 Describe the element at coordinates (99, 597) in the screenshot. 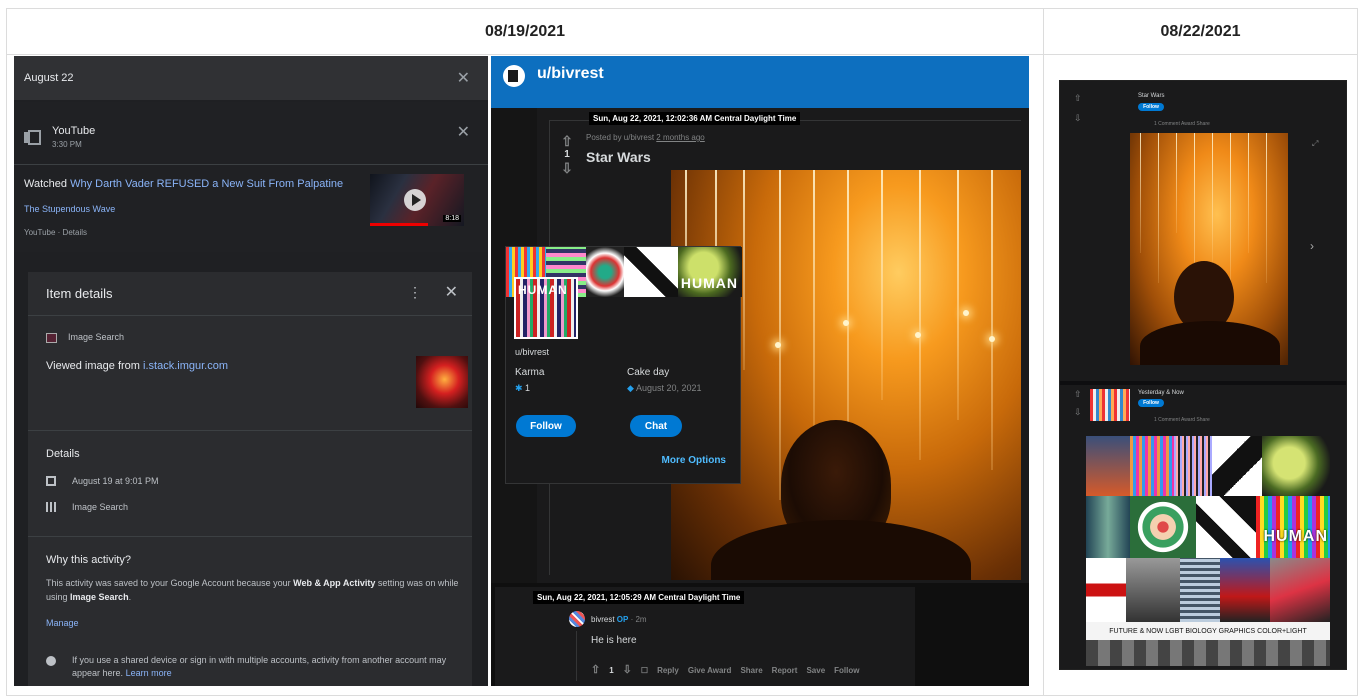

I see `why-bold-product: Image Search` at that location.